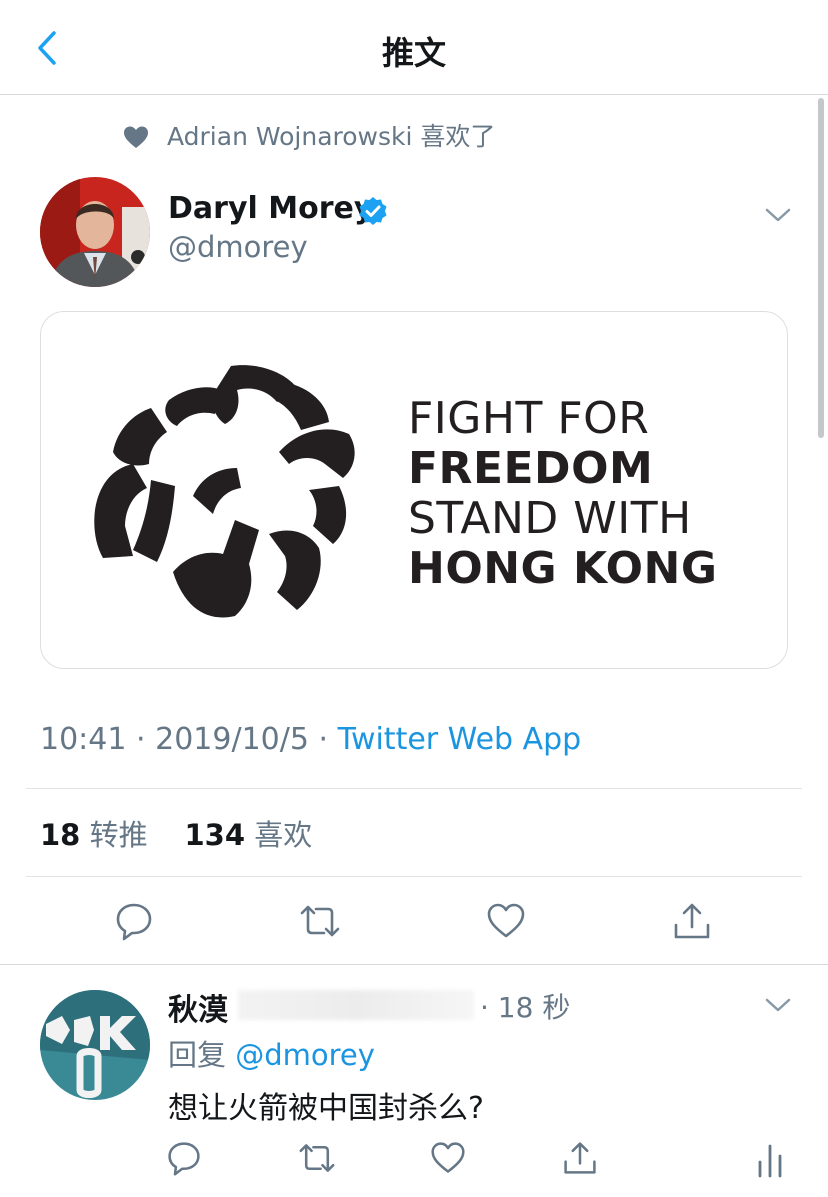 The width and height of the screenshot is (828, 1197). What do you see at coordinates (176, 833) in the screenshot?
I see `tweet-stats: 18 转推 134 喜欢` at bounding box center [176, 833].